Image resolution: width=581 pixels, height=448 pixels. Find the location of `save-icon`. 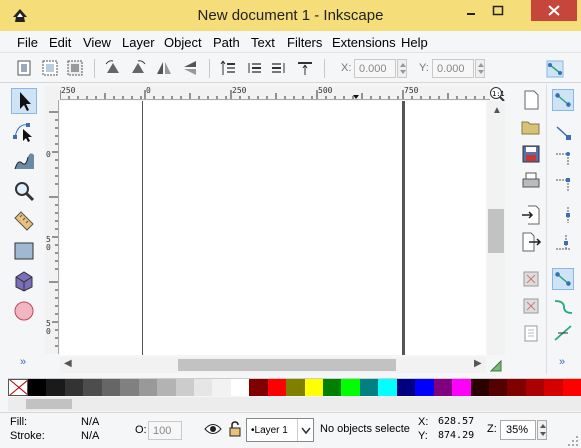

save-icon is located at coordinates (531, 154).